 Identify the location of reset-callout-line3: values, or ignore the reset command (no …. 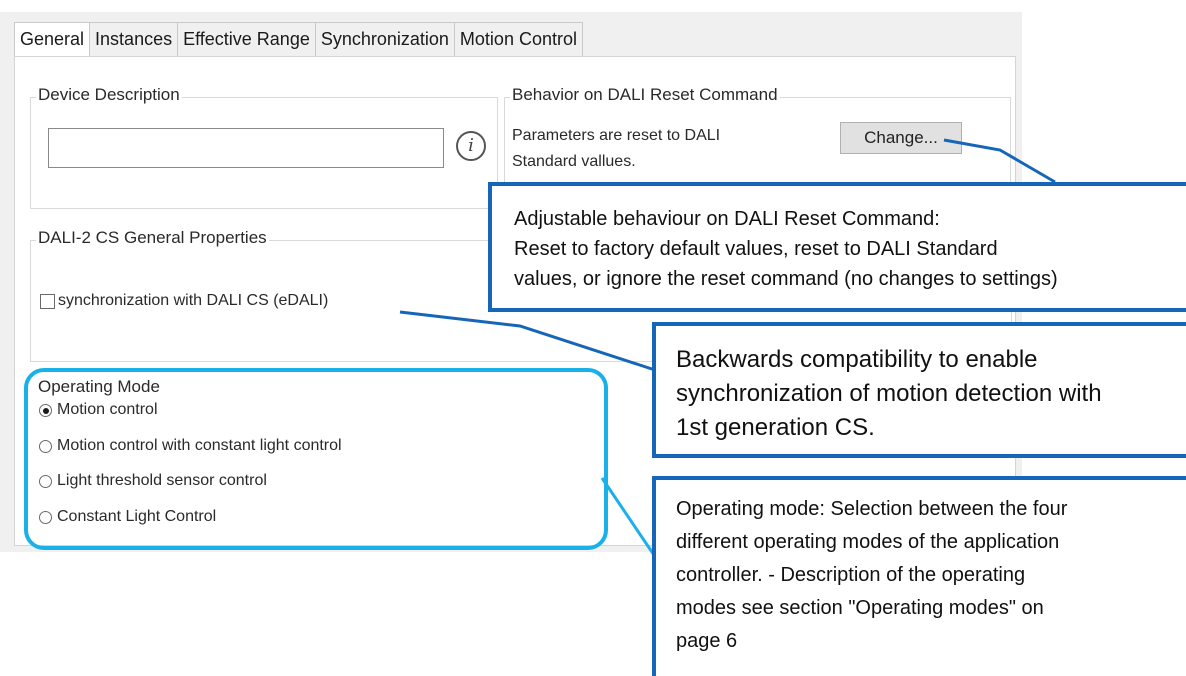
(786, 279).